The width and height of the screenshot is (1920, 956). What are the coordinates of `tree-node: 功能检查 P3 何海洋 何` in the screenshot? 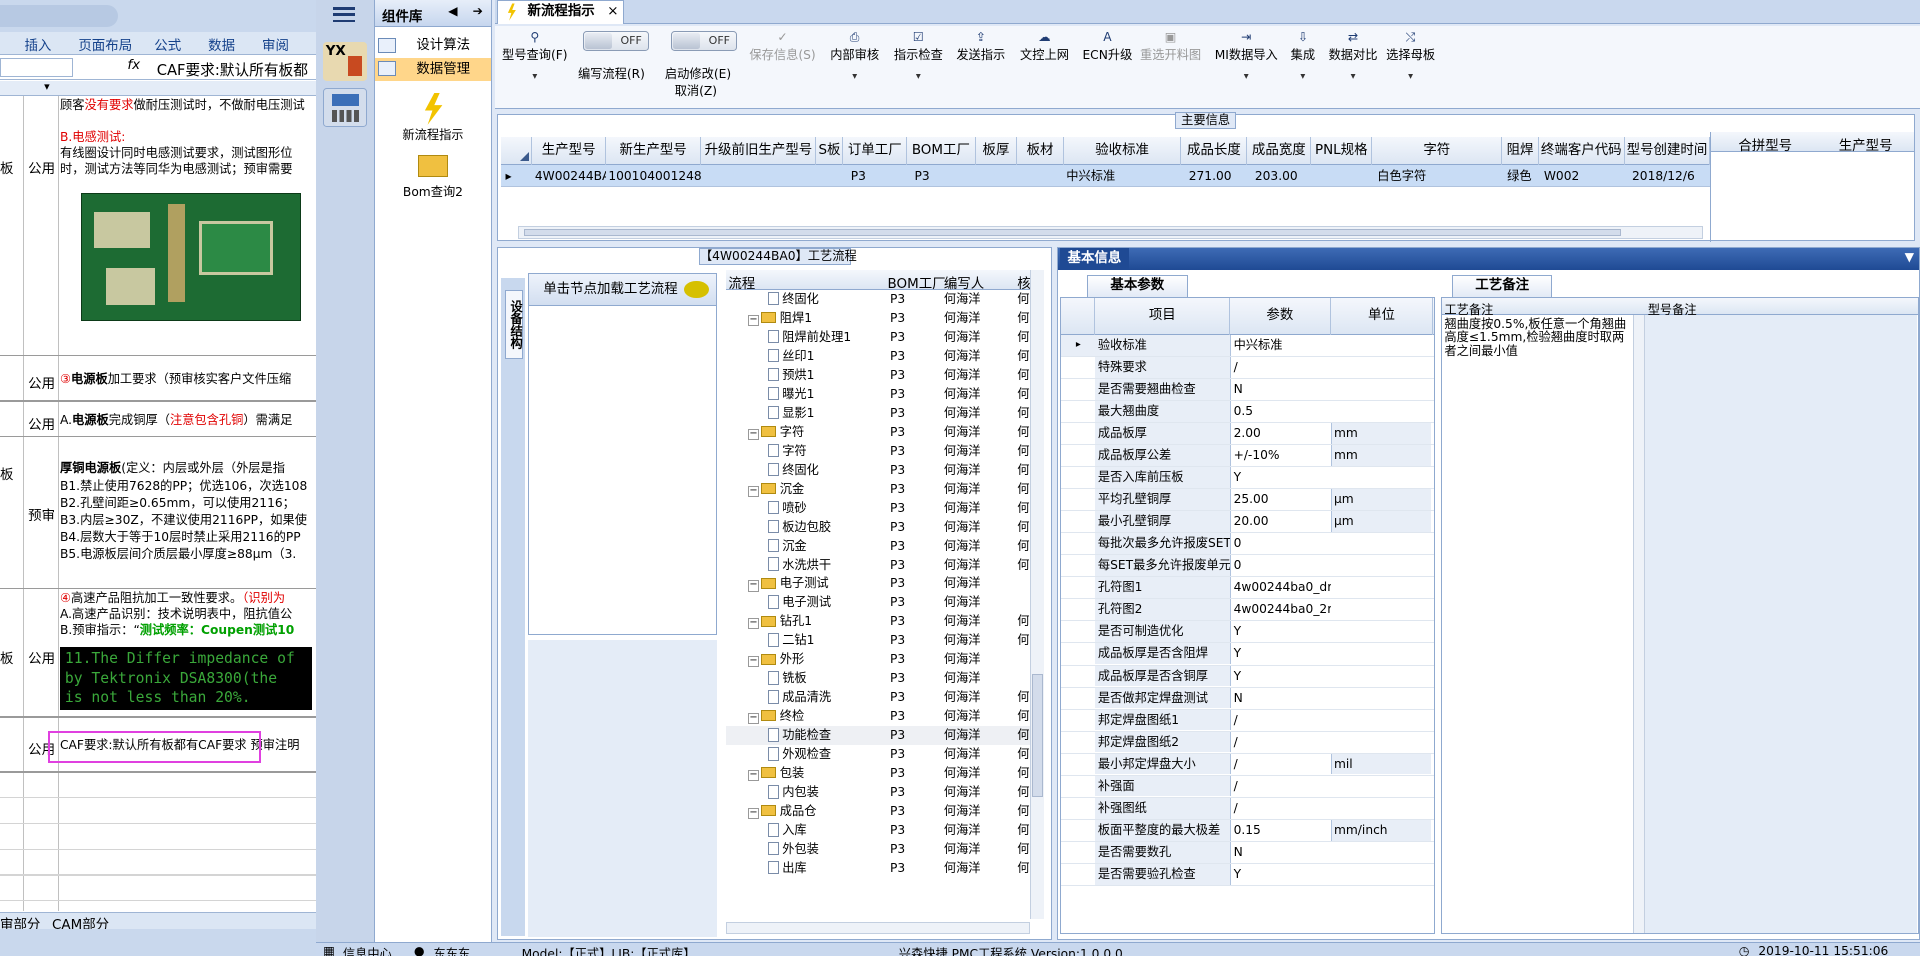 It's located at (883, 736).